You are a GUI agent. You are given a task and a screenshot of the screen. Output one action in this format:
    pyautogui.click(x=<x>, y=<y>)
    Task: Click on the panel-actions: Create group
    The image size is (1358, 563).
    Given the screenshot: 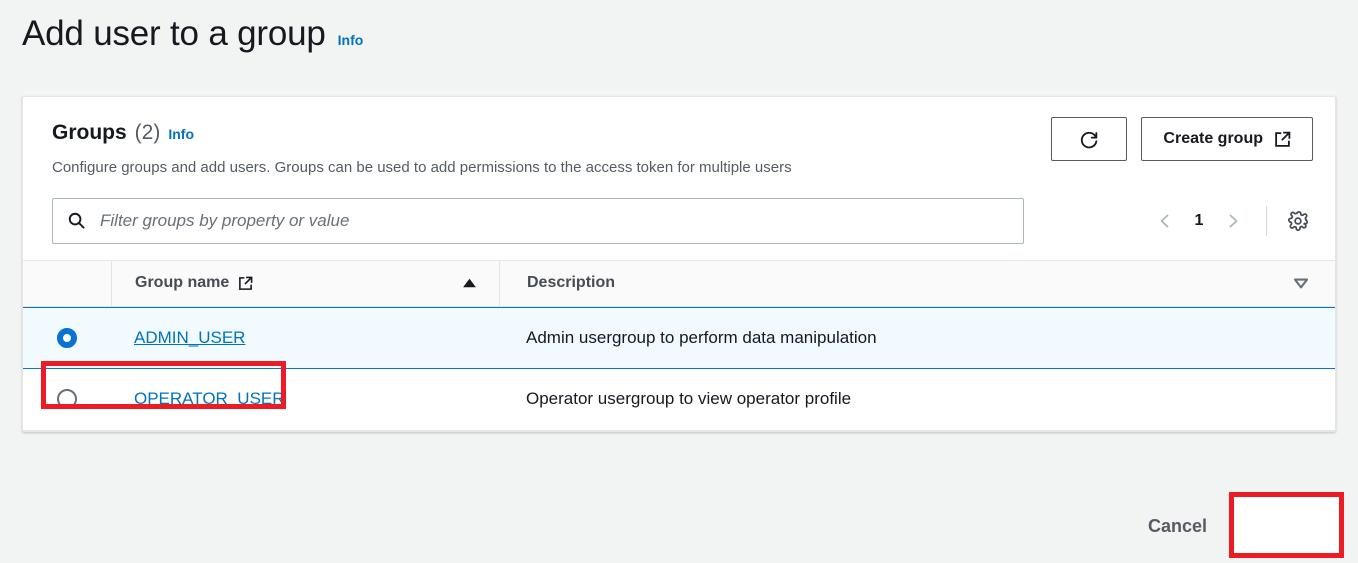 What is the action you would take?
    pyautogui.click(x=1182, y=139)
    